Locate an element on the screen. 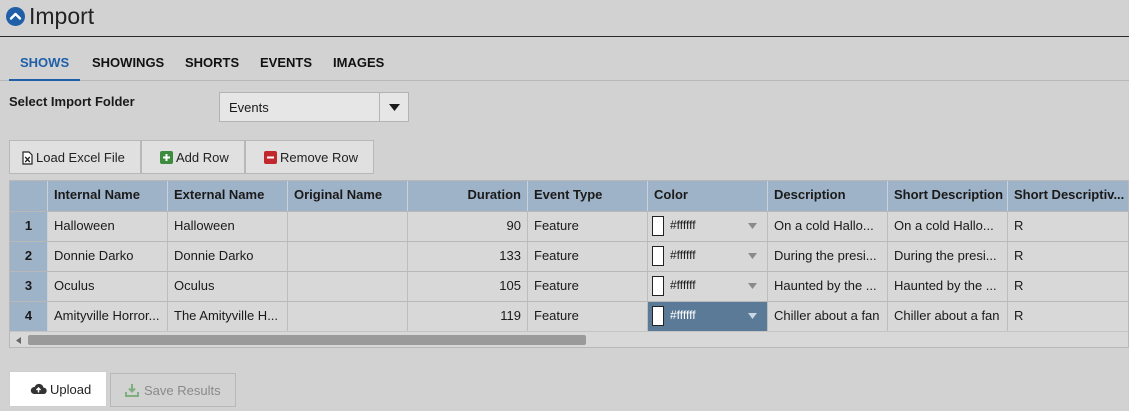 Image resolution: width=1129 pixels, height=411 pixels. cell-internal-name: Halloween is located at coordinates (108, 226).